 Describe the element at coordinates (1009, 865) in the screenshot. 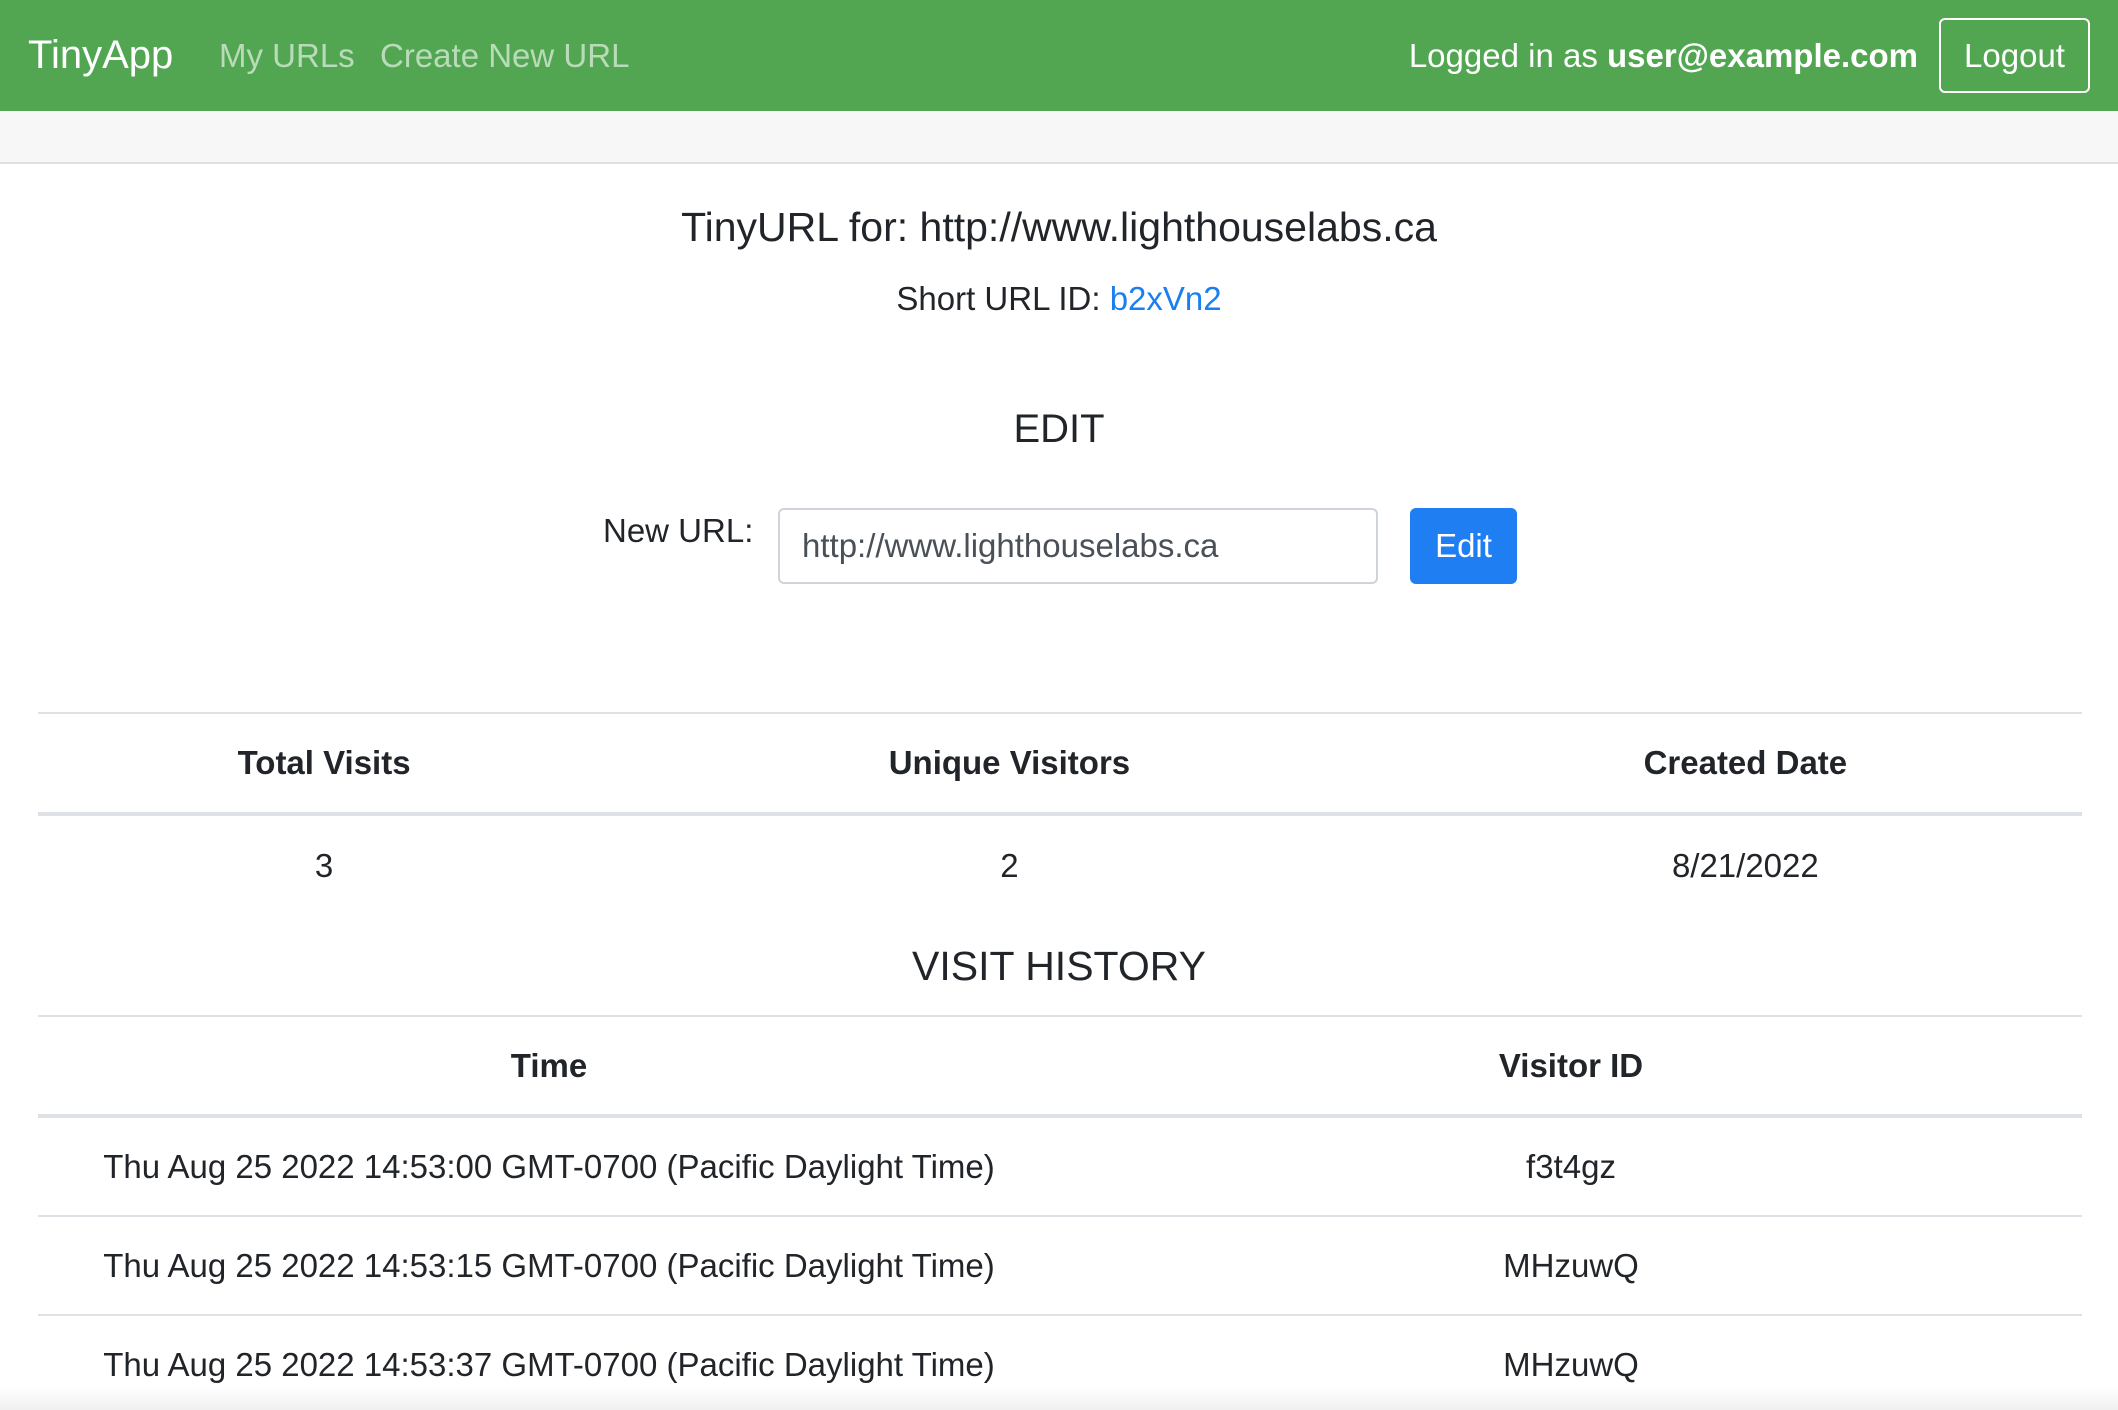

I see `unique-visitors-value: 2` at that location.